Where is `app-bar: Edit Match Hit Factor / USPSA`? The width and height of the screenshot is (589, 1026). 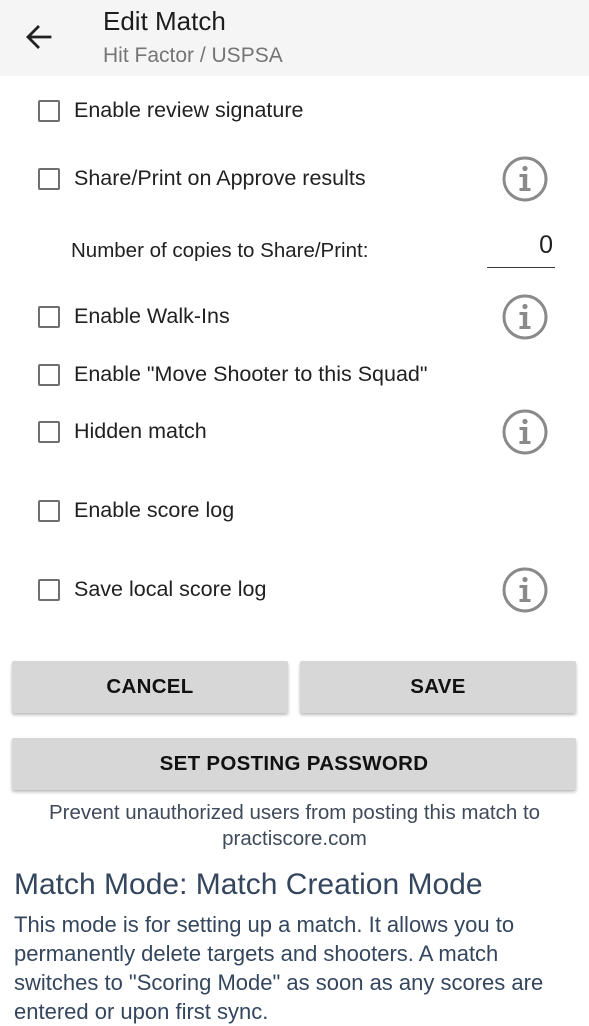
app-bar: Edit Match Hit Factor / USPSA is located at coordinates (294, 38).